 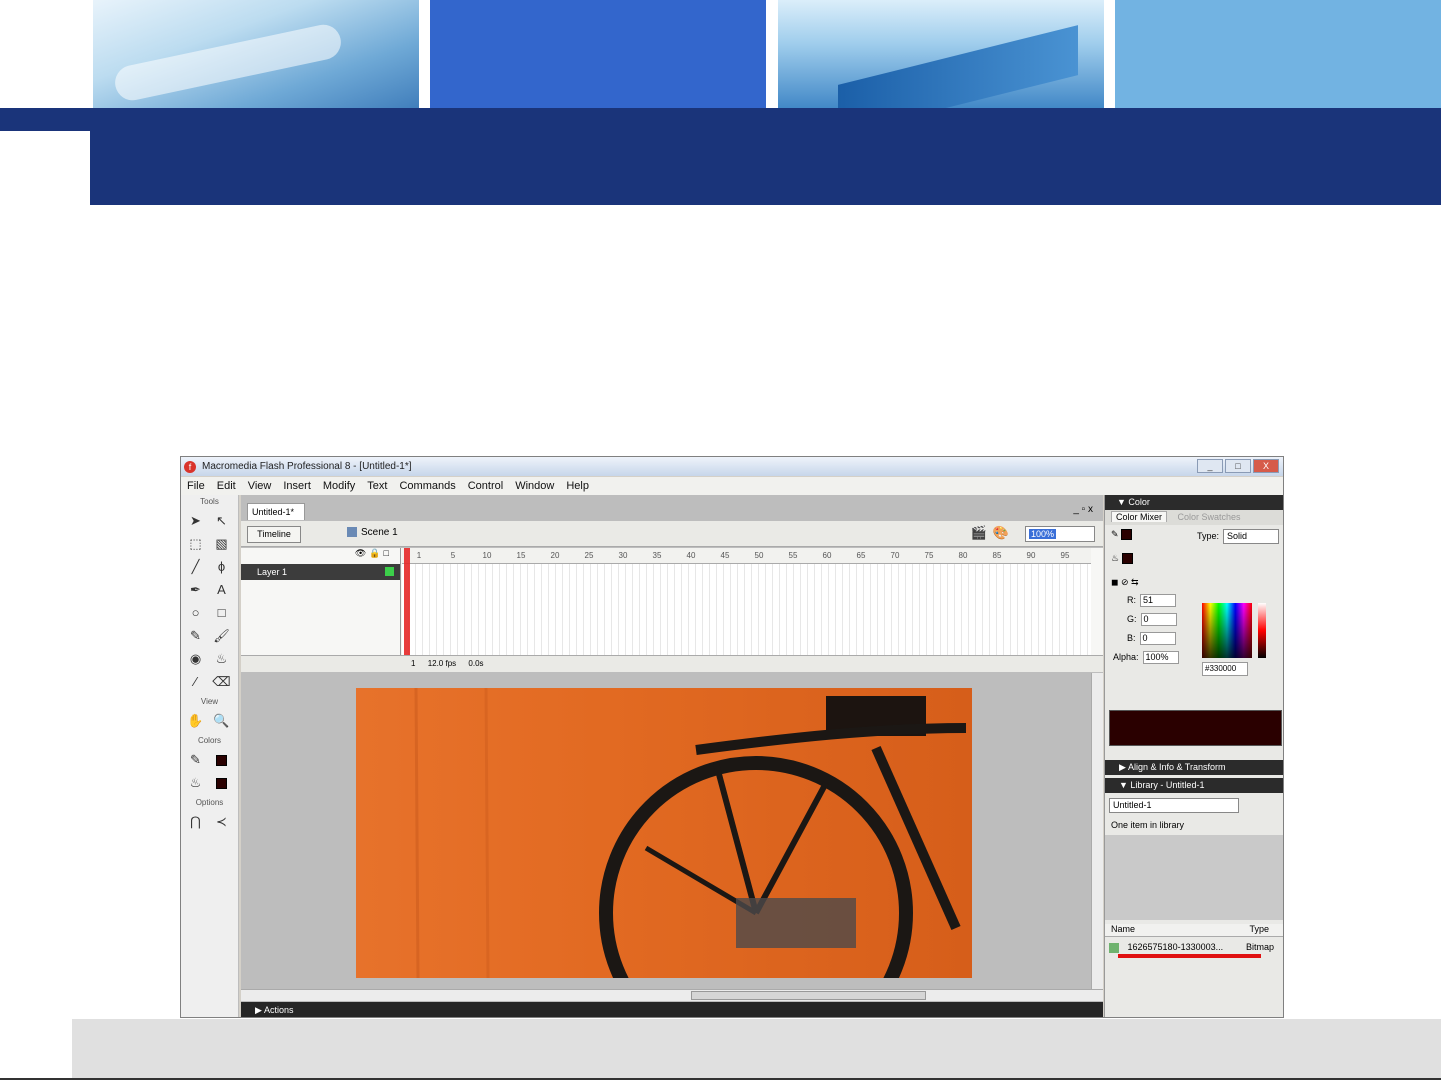 What do you see at coordinates (672, 995) in the screenshot?
I see `stage-horizontal-scrollbar` at bounding box center [672, 995].